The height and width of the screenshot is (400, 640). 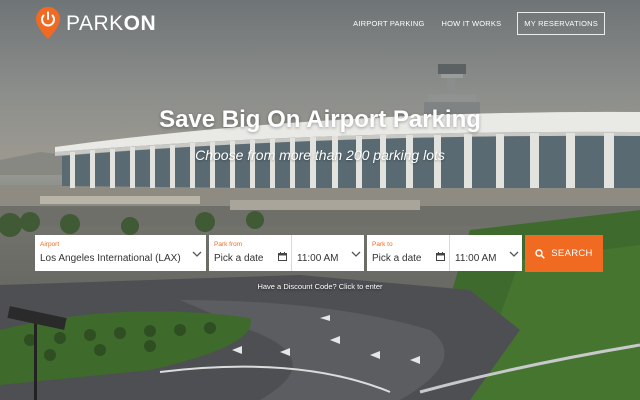 What do you see at coordinates (572, 253) in the screenshot?
I see `search-button-label: SEARCH` at bounding box center [572, 253].